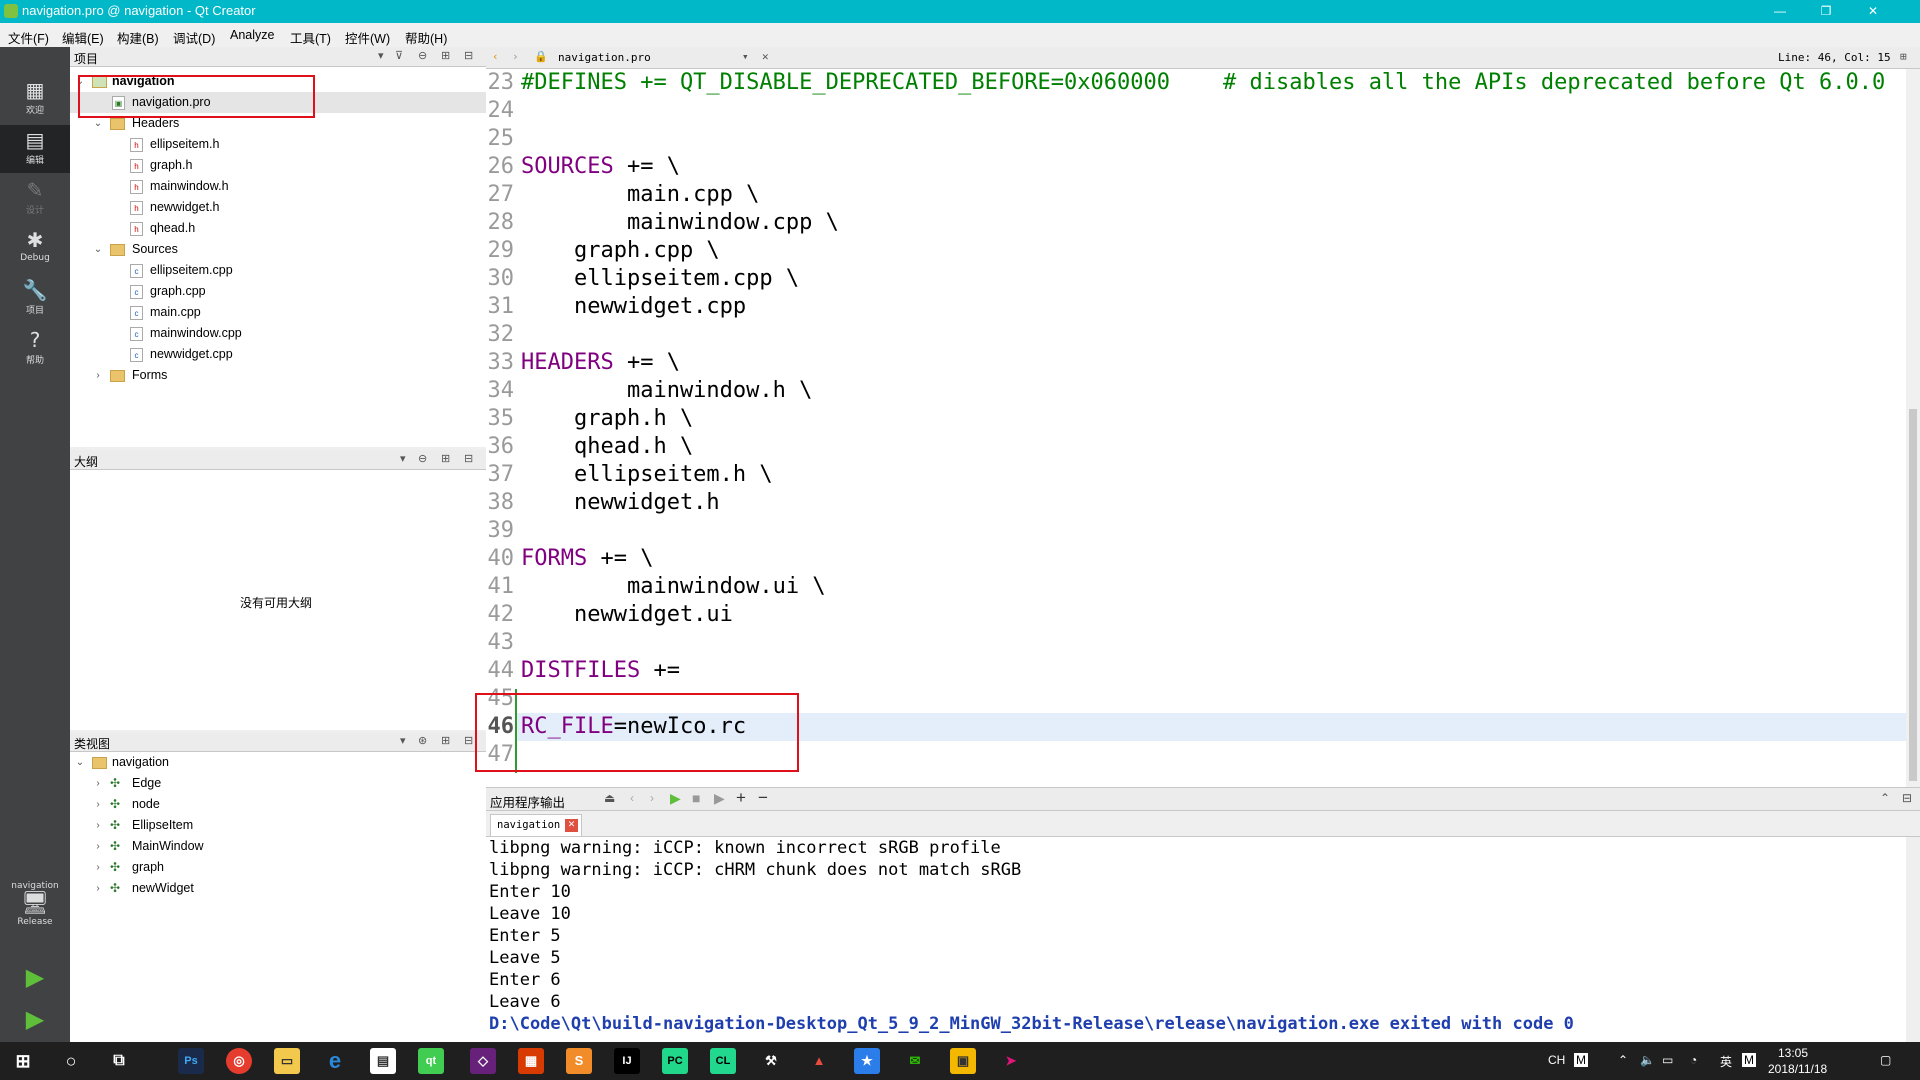 This screenshot has width=1920, height=1080. What do you see at coordinates (745, 56) in the screenshot?
I see `file-dropdown-icon: ▾` at bounding box center [745, 56].